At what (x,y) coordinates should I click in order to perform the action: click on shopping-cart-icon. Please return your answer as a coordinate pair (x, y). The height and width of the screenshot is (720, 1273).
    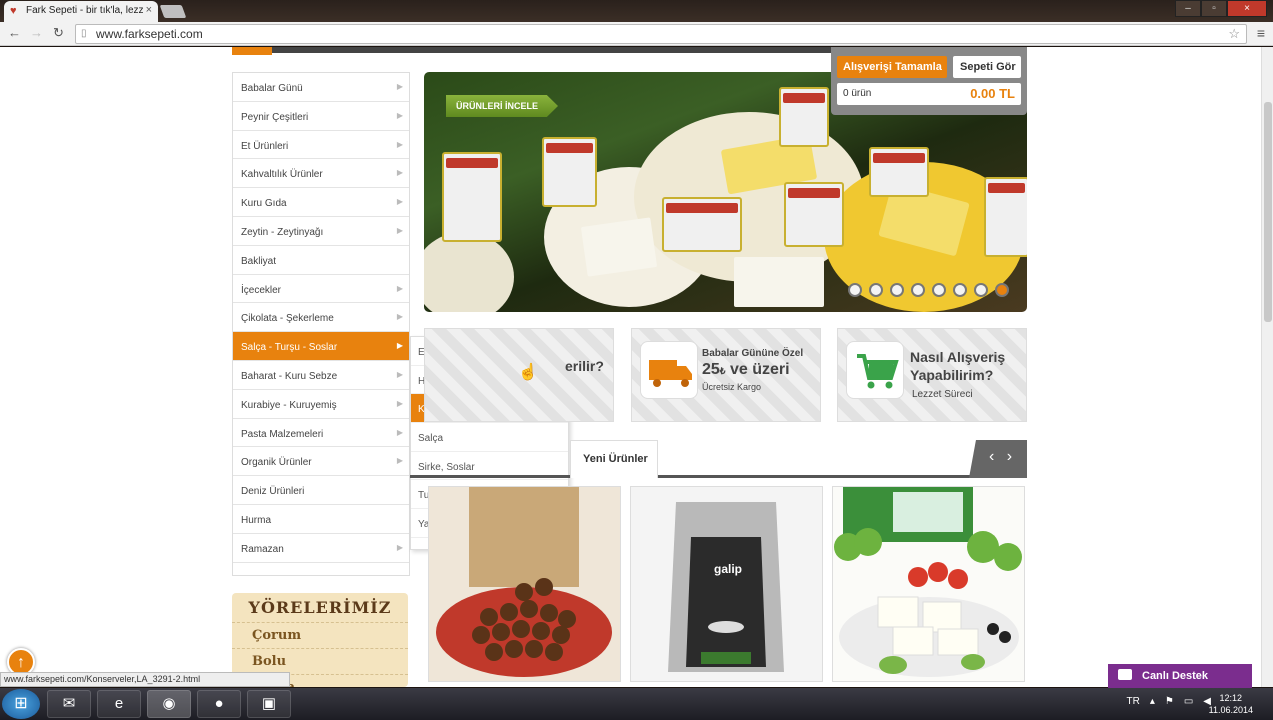
    Looking at the image, I should click on (878, 371).